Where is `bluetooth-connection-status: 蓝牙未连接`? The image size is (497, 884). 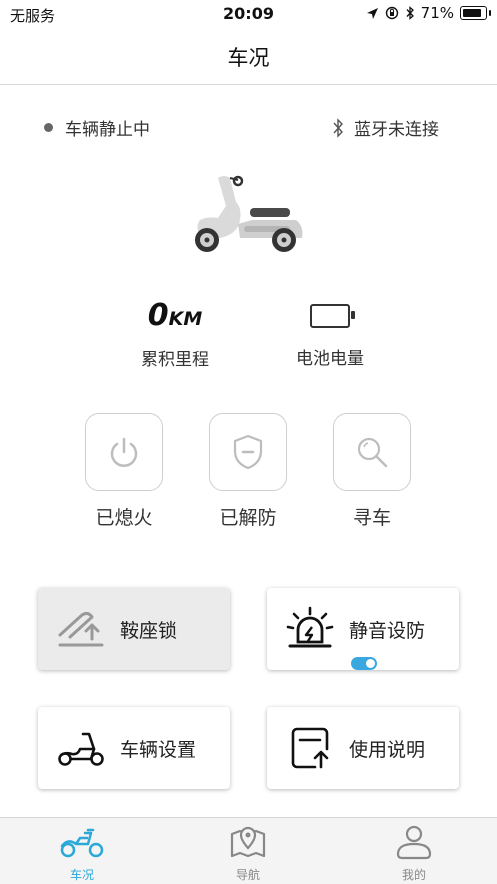 bluetooth-connection-status: 蓝牙未连接 is located at coordinates (385, 127).